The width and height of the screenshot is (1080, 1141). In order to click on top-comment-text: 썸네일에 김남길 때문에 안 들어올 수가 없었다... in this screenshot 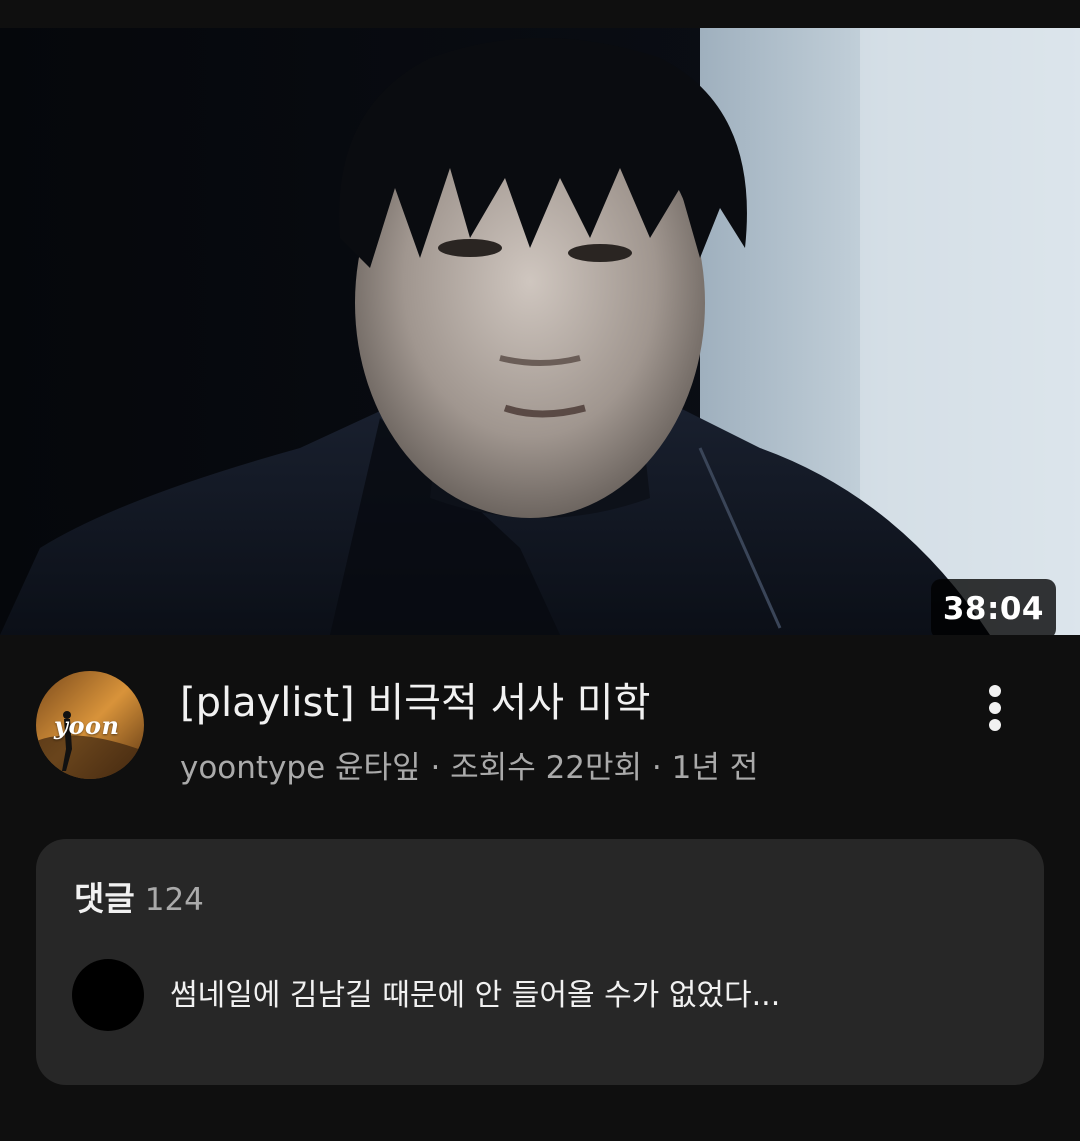, I will do `click(475, 995)`.